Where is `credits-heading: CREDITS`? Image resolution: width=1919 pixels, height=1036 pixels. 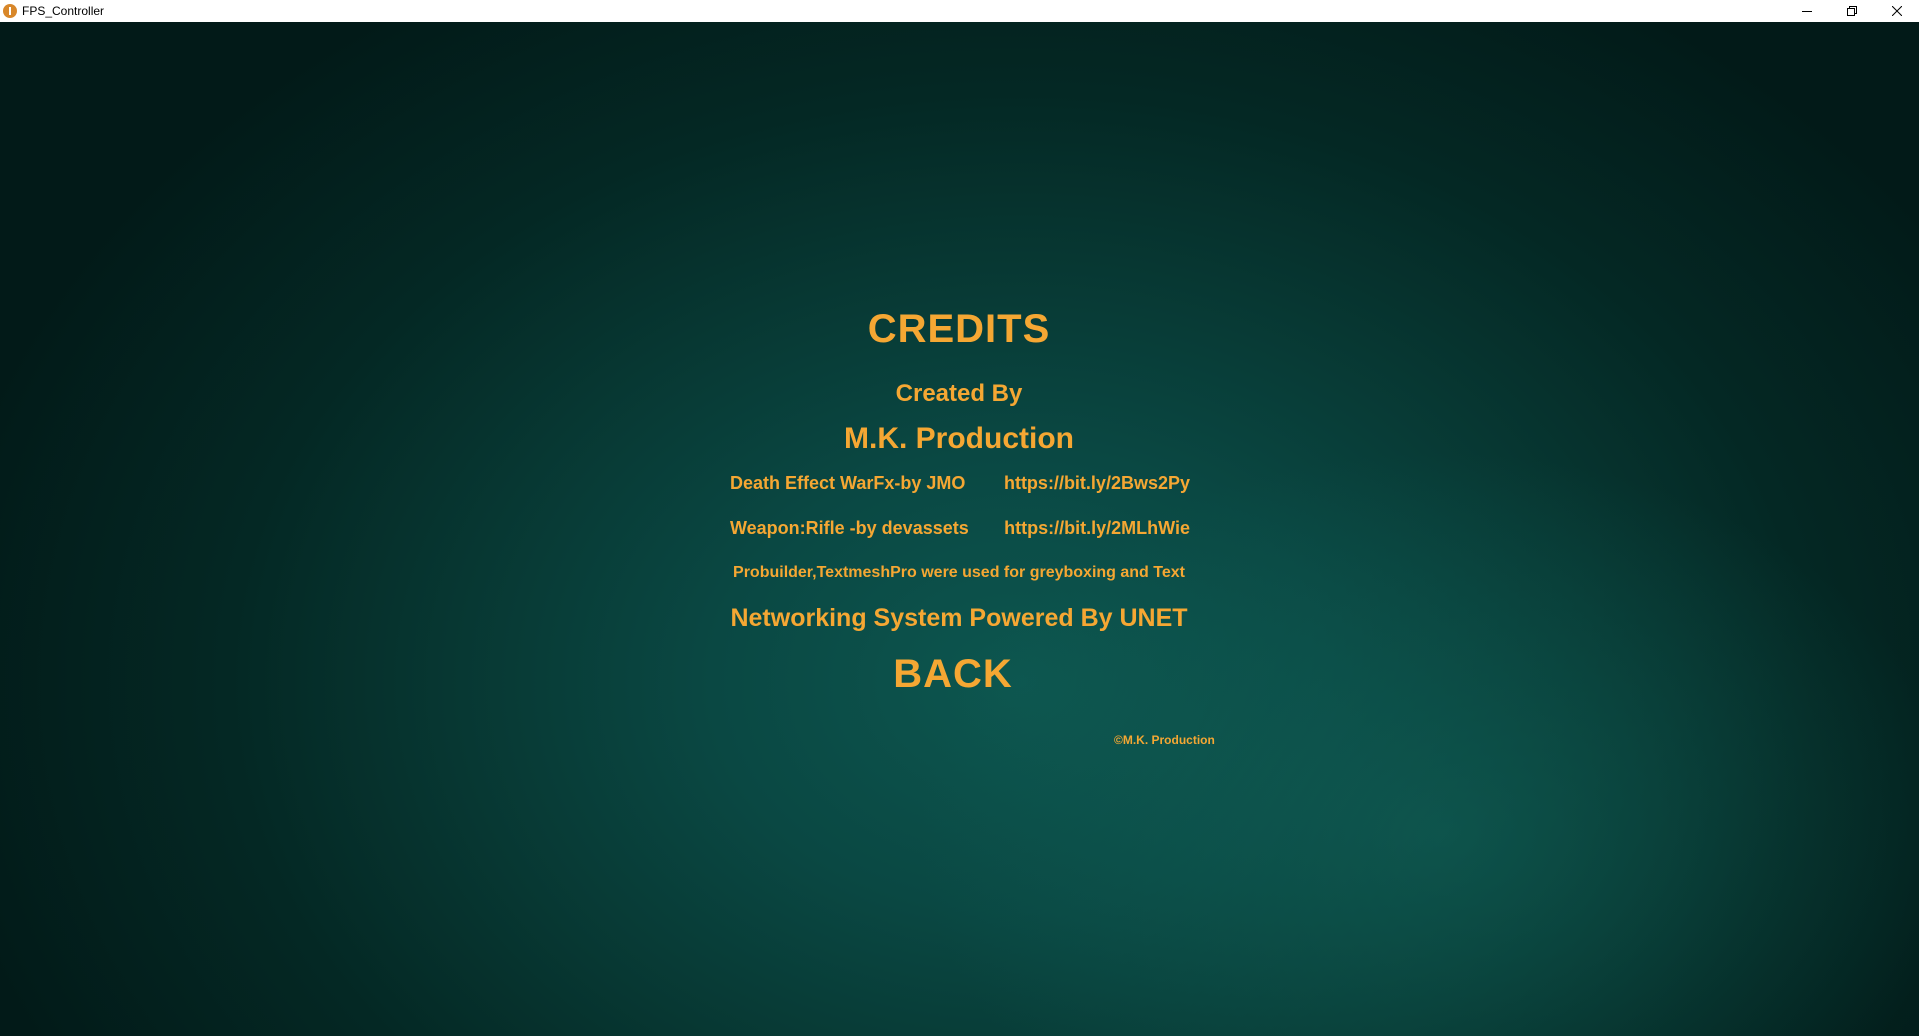 credits-heading: CREDITS is located at coordinates (959, 329).